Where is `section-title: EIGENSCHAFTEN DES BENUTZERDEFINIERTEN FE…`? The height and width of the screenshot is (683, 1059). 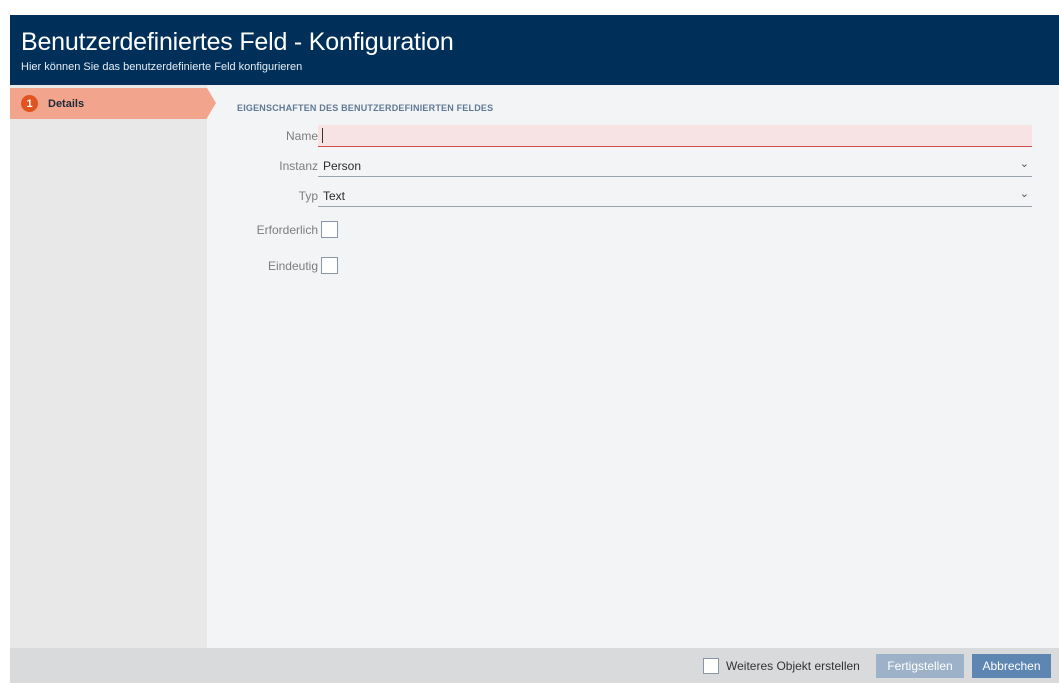 section-title: EIGENSCHAFTEN DES BENUTZERDEFINIERTEN FE… is located at coordinates (365, 108).